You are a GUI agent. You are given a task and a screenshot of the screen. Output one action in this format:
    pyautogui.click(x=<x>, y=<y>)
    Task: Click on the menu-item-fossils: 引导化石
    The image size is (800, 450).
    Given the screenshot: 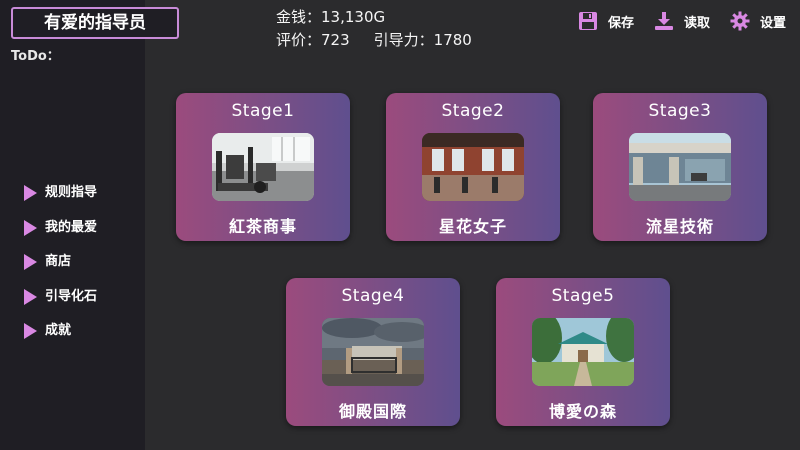 What is the action you would take?
    pyautogui.click(x=60, y=304)
    